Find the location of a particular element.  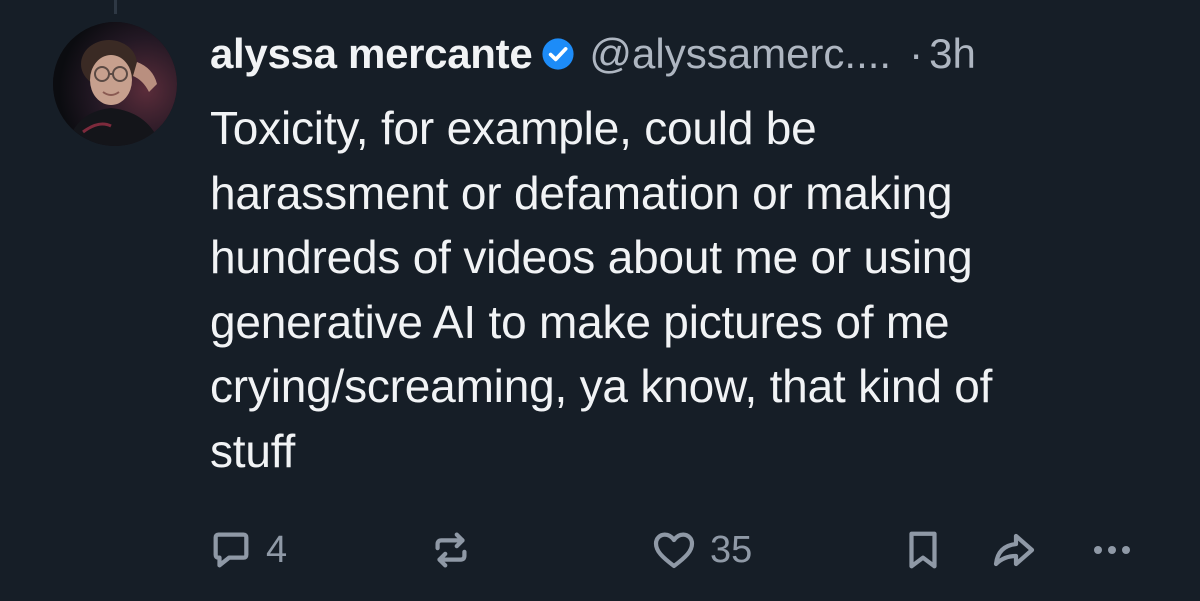

like-button: 35 is located at coordinates (701, 550).